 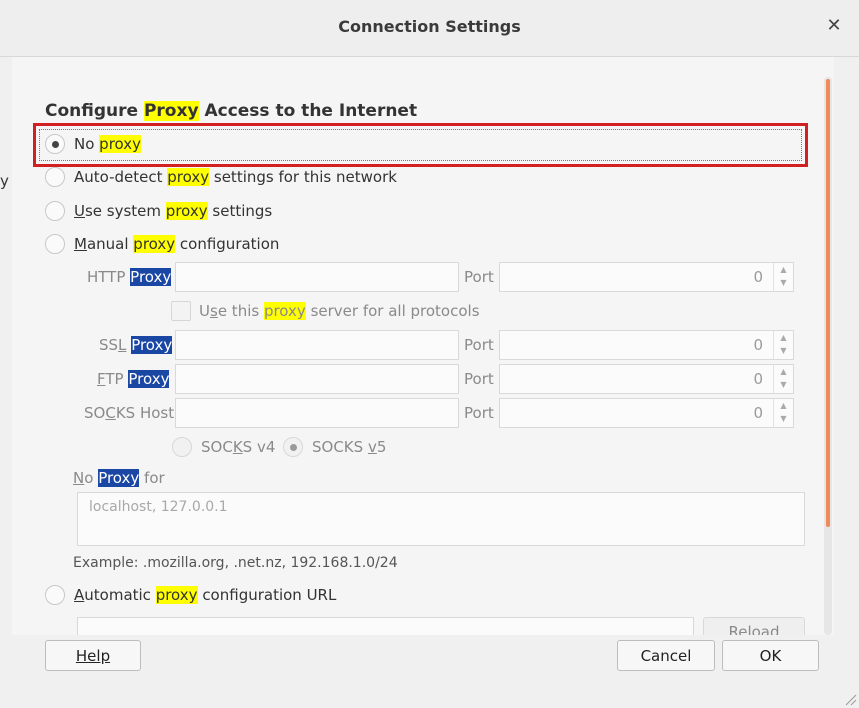 What do you see at coordinates (420, 145) in the screenshot?
I see `focus-highlight-box` at bounding box center [420, 145].